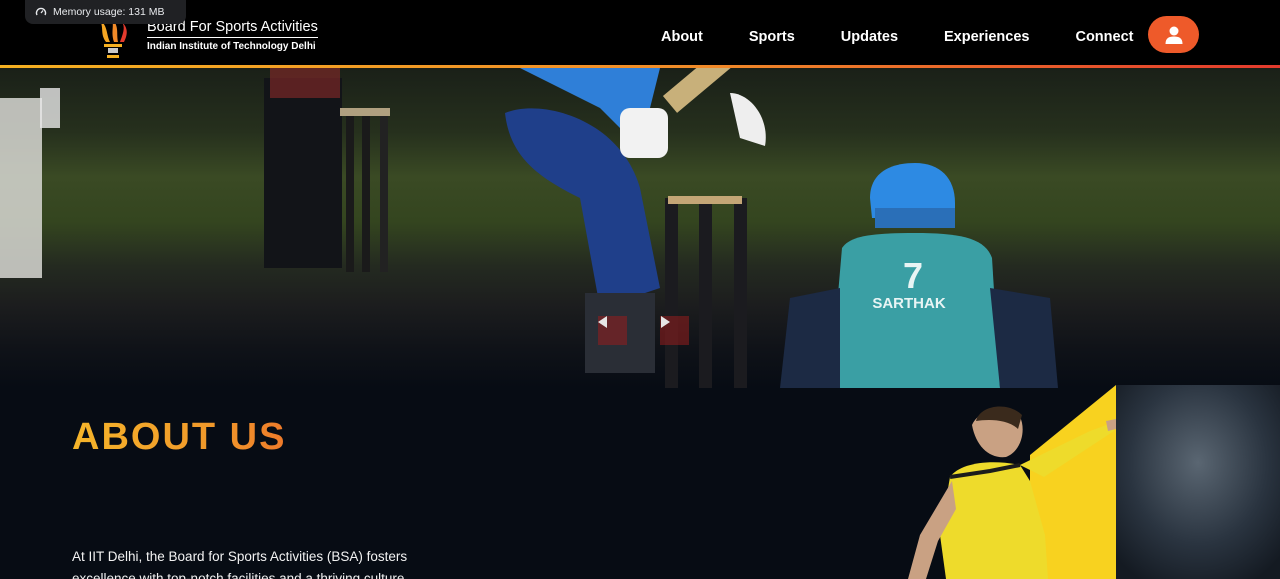 Image resolution: width=1280 pixels, height=579 pixels. I want to click on carousel-prev-button, so click(612, 330).